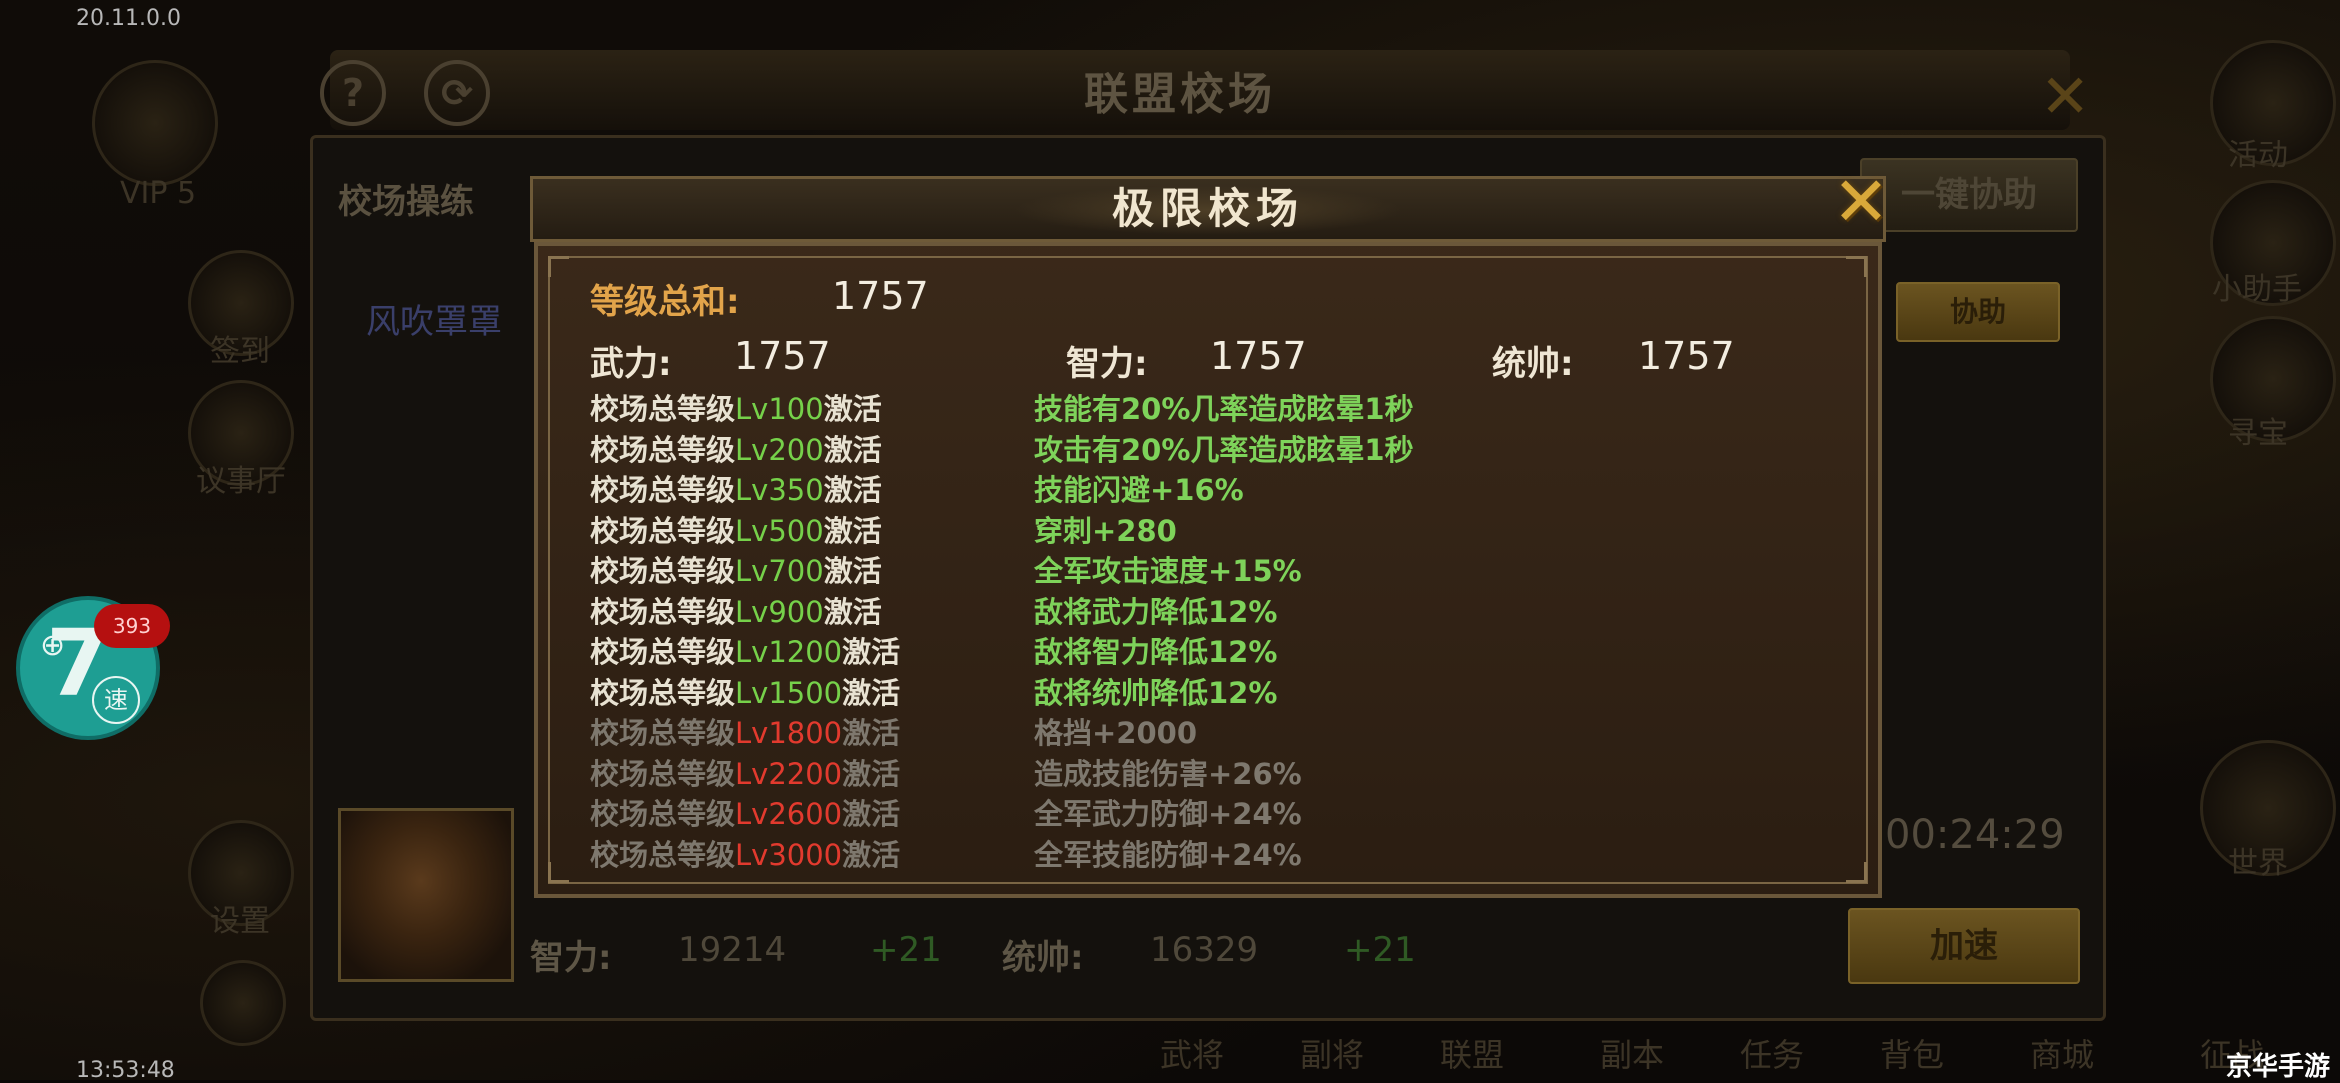 This screenshot has width=2340, height=1083. What do you see at coordinates (789, 814) in the screenshot?
I see `condition-level: Lv2600` at bounding box center [789, 814].